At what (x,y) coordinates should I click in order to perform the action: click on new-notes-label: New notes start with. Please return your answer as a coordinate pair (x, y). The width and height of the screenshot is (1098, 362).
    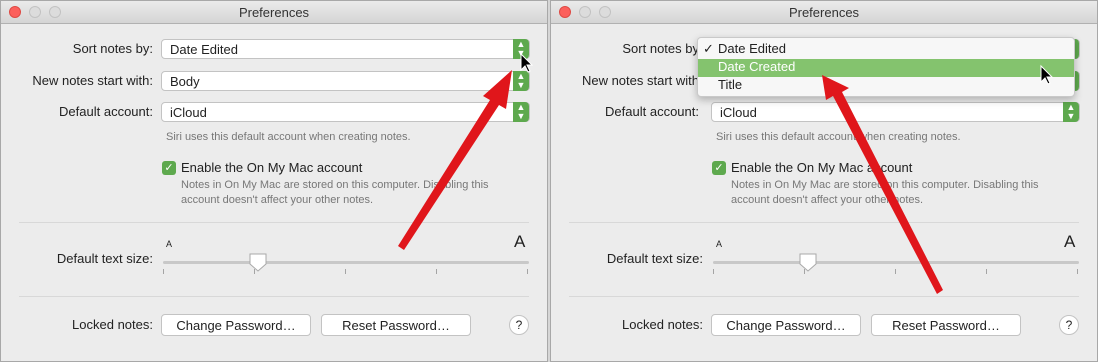
    Looking at the image, I should click on (640, 80).